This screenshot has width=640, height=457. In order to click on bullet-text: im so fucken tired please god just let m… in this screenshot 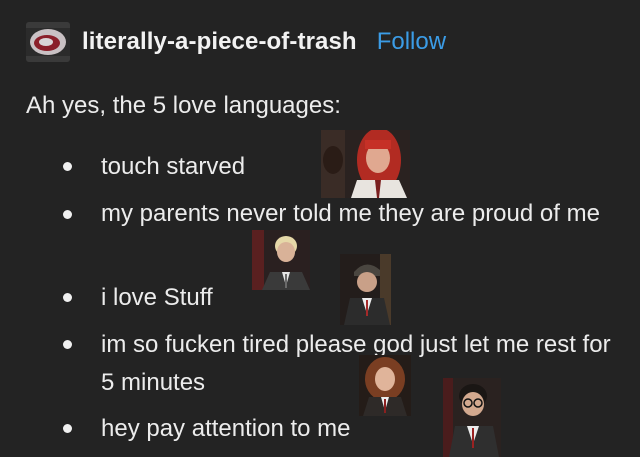, I will do `click(356, 363)`.